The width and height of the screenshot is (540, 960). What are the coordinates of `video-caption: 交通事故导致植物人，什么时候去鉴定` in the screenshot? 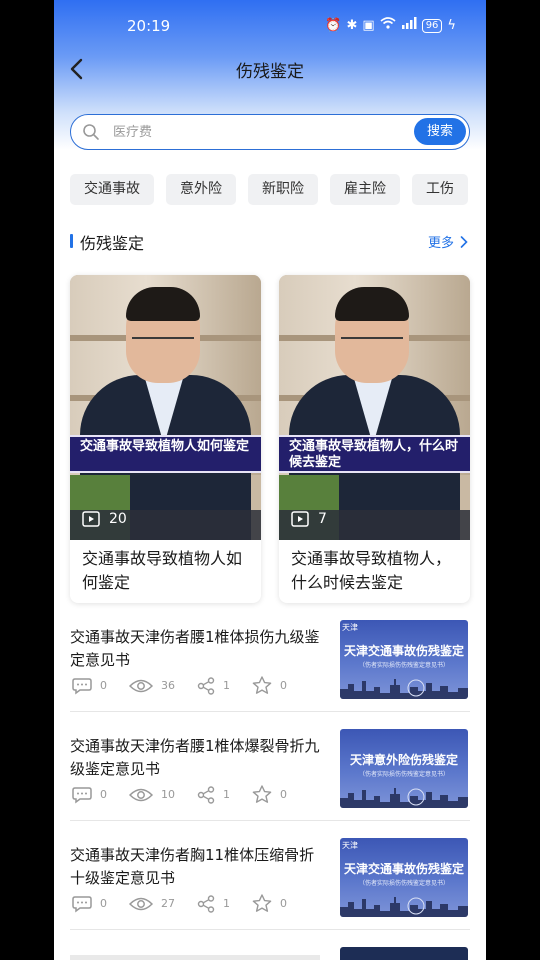 It's located at (374, 454).